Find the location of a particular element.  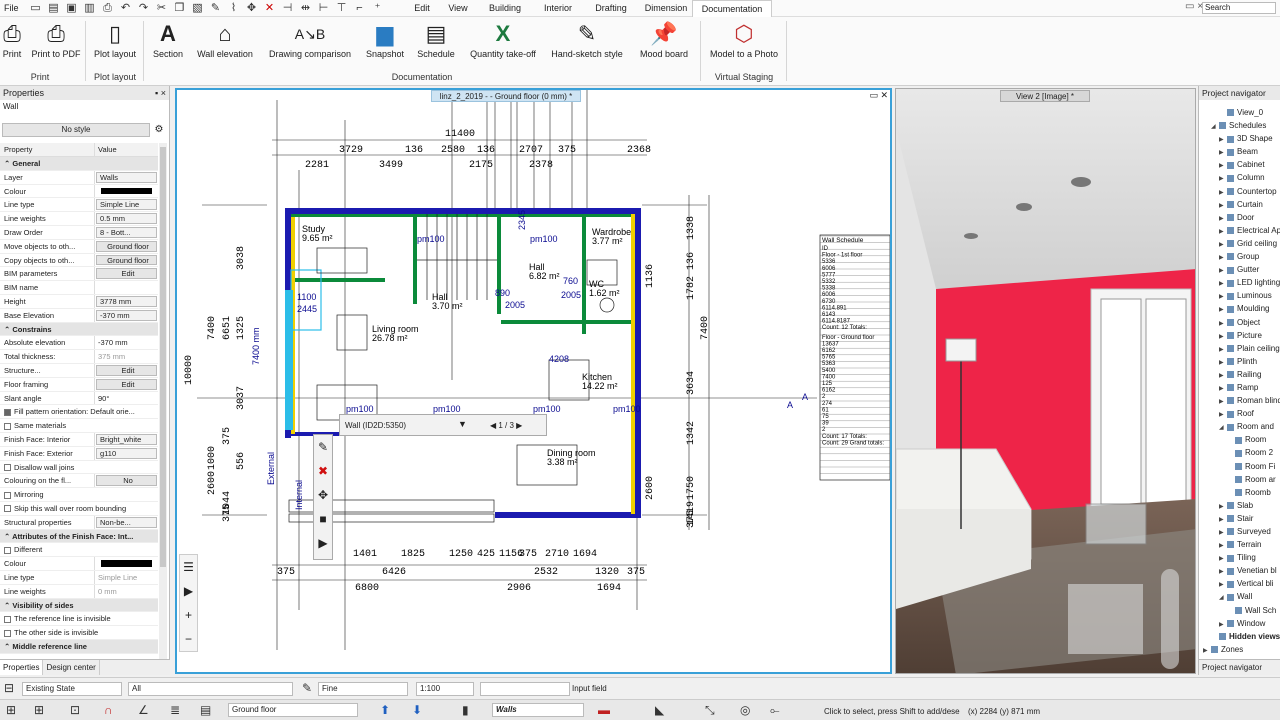

menu-dimension: Dimension is located at coordinates (666, 8).